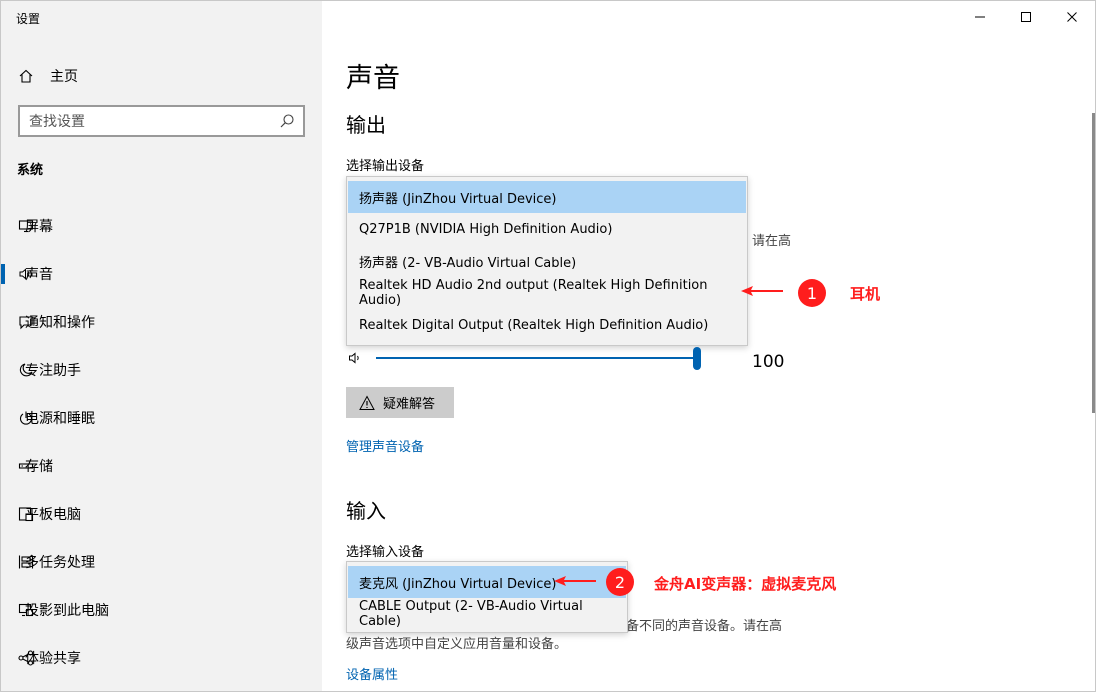  Describe the element at coordinates (53, 371) in the screenshot. I see `sidebar-item-label: 专注助手` at that location.